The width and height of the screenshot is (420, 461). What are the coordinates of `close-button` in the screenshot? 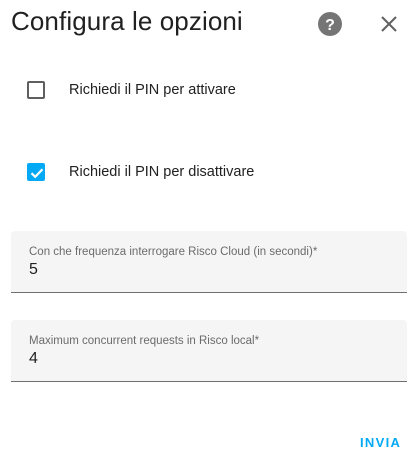 It's located at (389, 24).